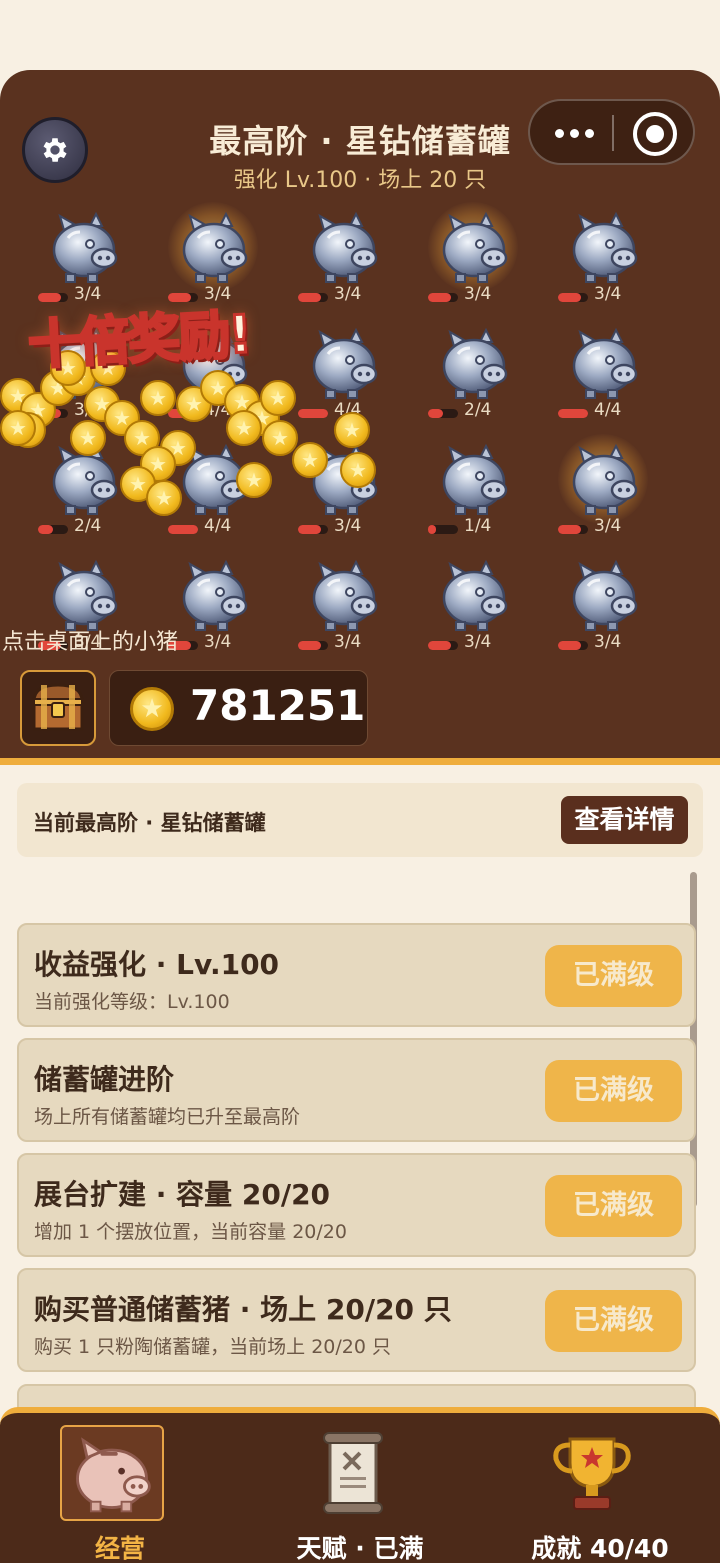 The image size is (720, 1563). I want to click on tab-label: 天赋 · 已满, so click(360, 1548).